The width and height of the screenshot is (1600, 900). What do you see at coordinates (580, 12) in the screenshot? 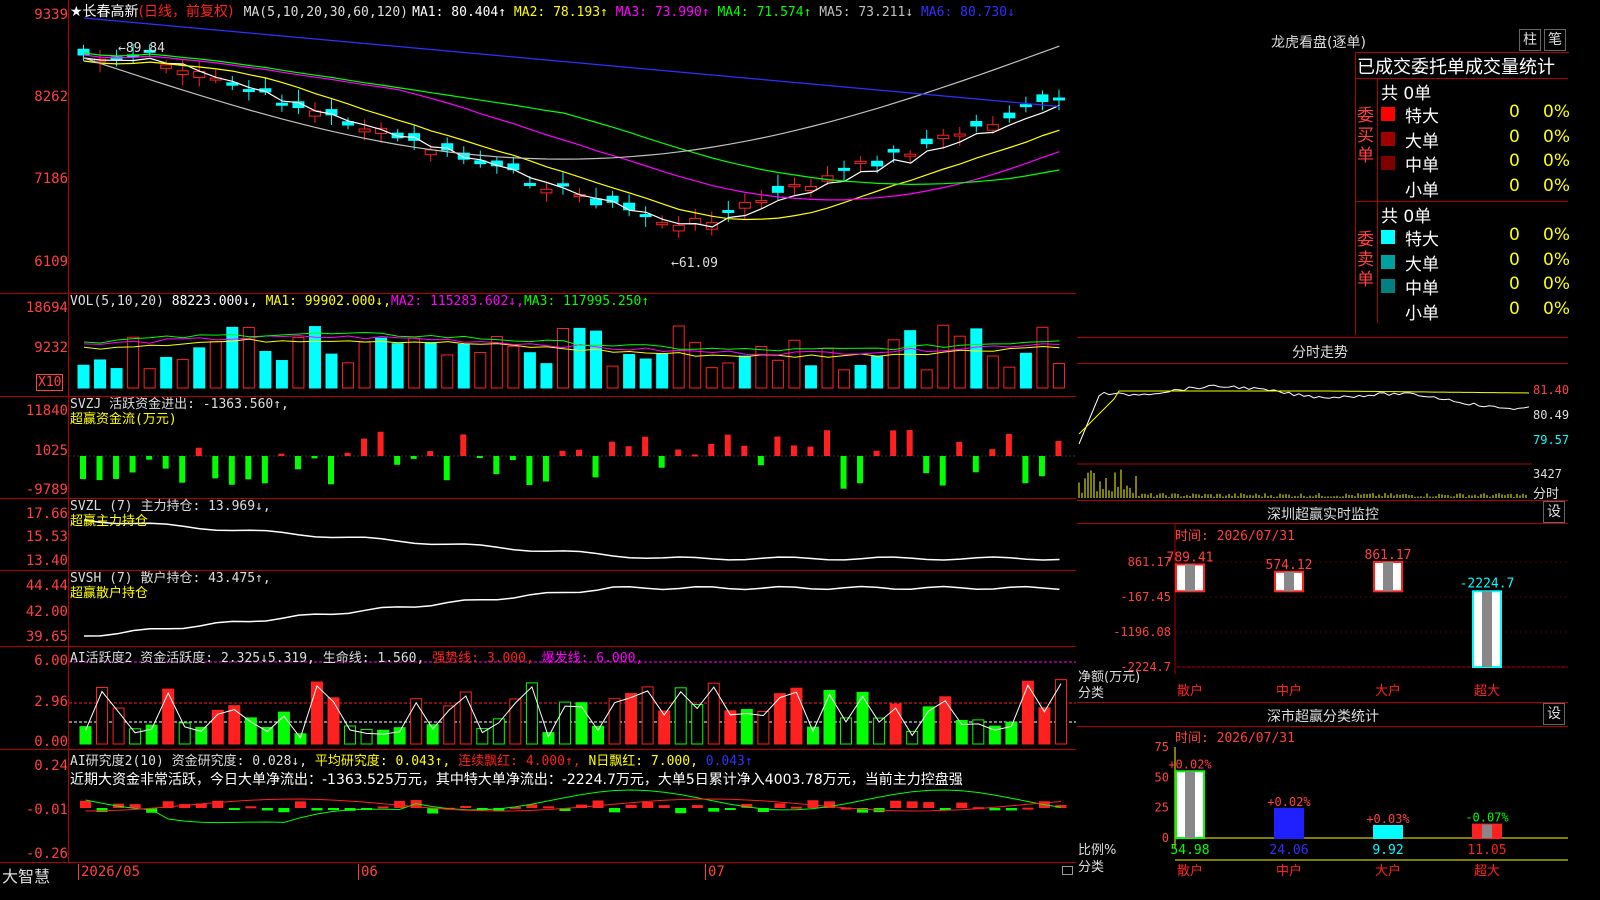
I see `ma-value: 78.193↑` at bounding box center [580, 12].